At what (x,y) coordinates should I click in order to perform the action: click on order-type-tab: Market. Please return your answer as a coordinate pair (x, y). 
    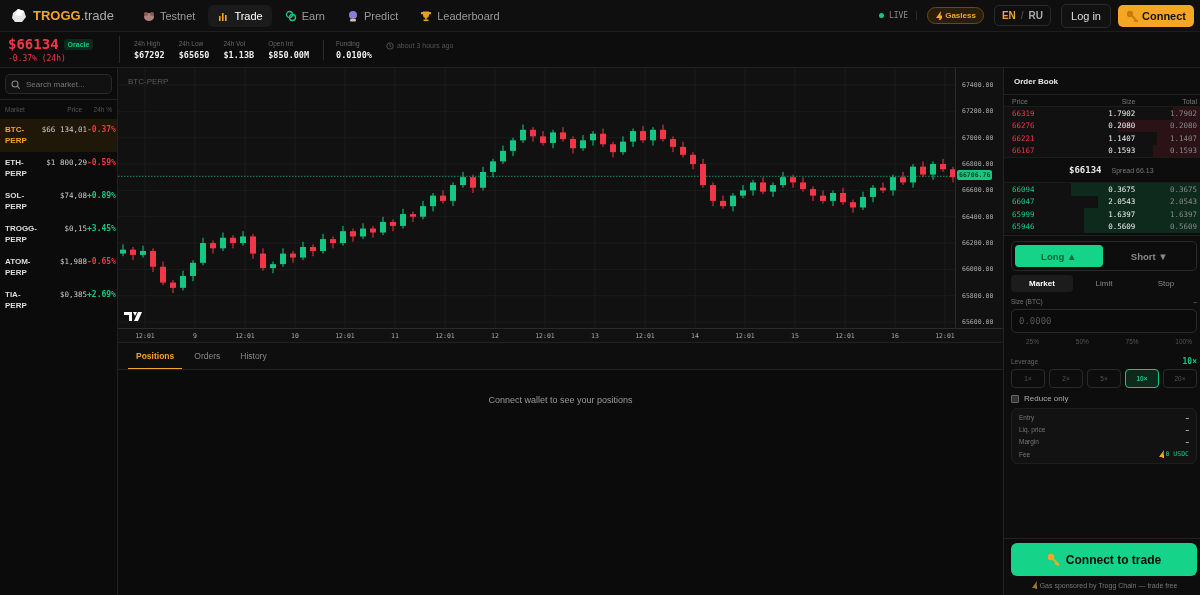
    Looking at the image, I should click on (1042, 283).